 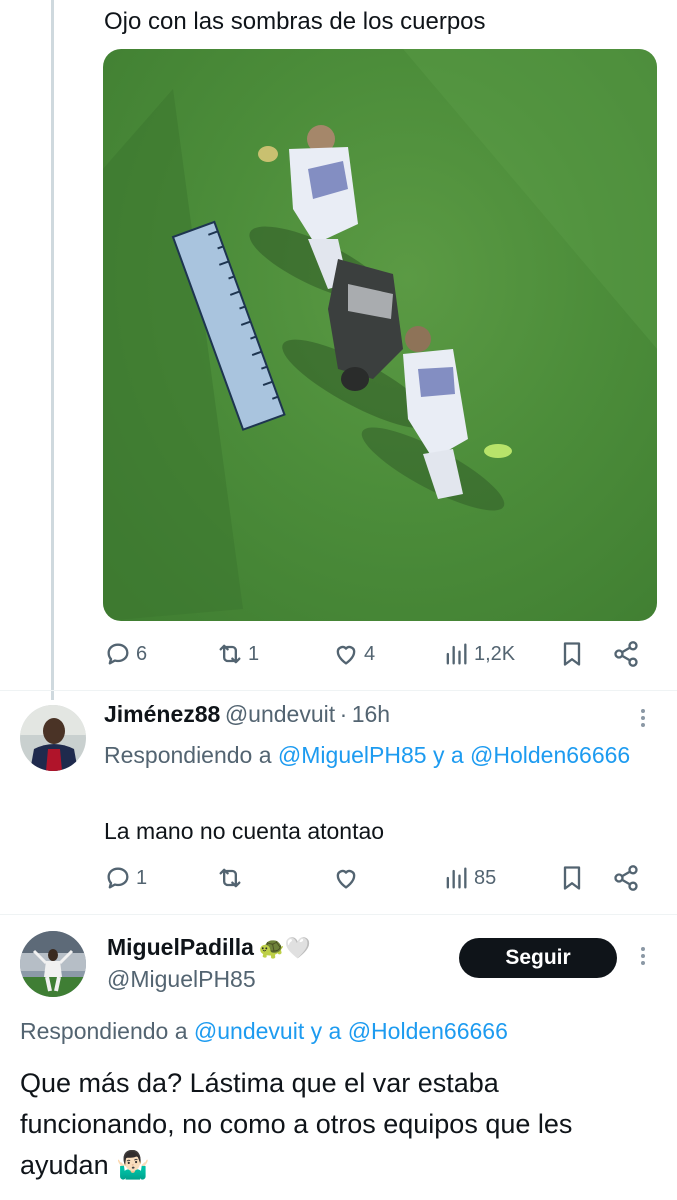 What do you see at coordinates (295, 21) in the screenshot?
I see `tweet-text: Ojo con las sombras de los cuerpos` at bounding box center [295, 21].